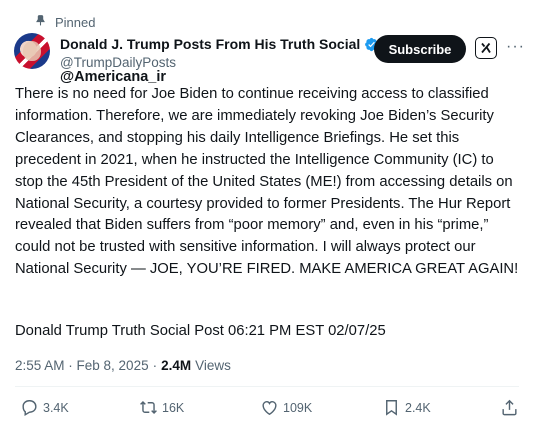  Describe the element at coordinates (391, 407) in the screenshot. I see `bookmark-icon` at that location.